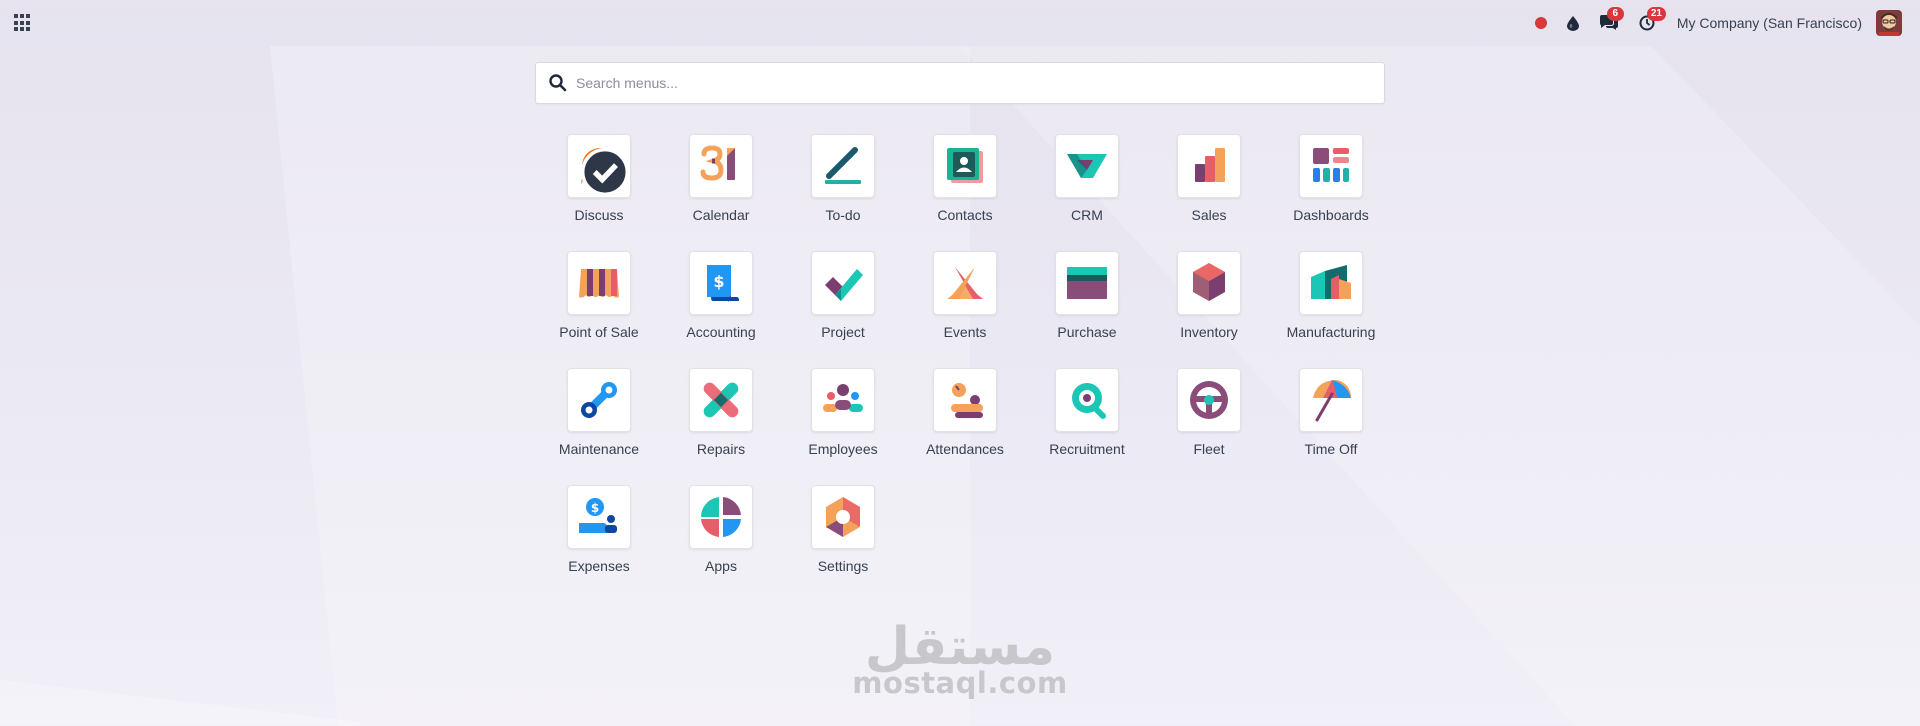 The width and height of the screenshot is (1920, 726). I want to click on app-maintenance: Maintenance, so click(599, 426).